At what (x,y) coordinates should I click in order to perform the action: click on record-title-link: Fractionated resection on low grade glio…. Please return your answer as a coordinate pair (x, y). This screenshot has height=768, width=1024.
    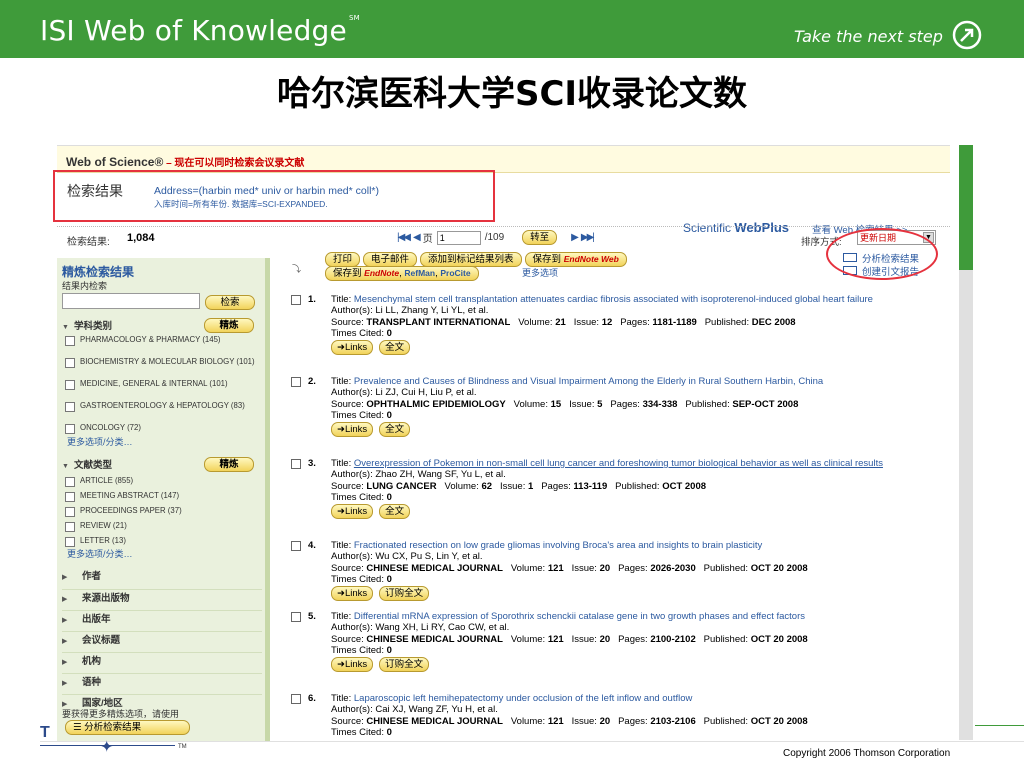
    Looking at the image, I should click on (558, 545).